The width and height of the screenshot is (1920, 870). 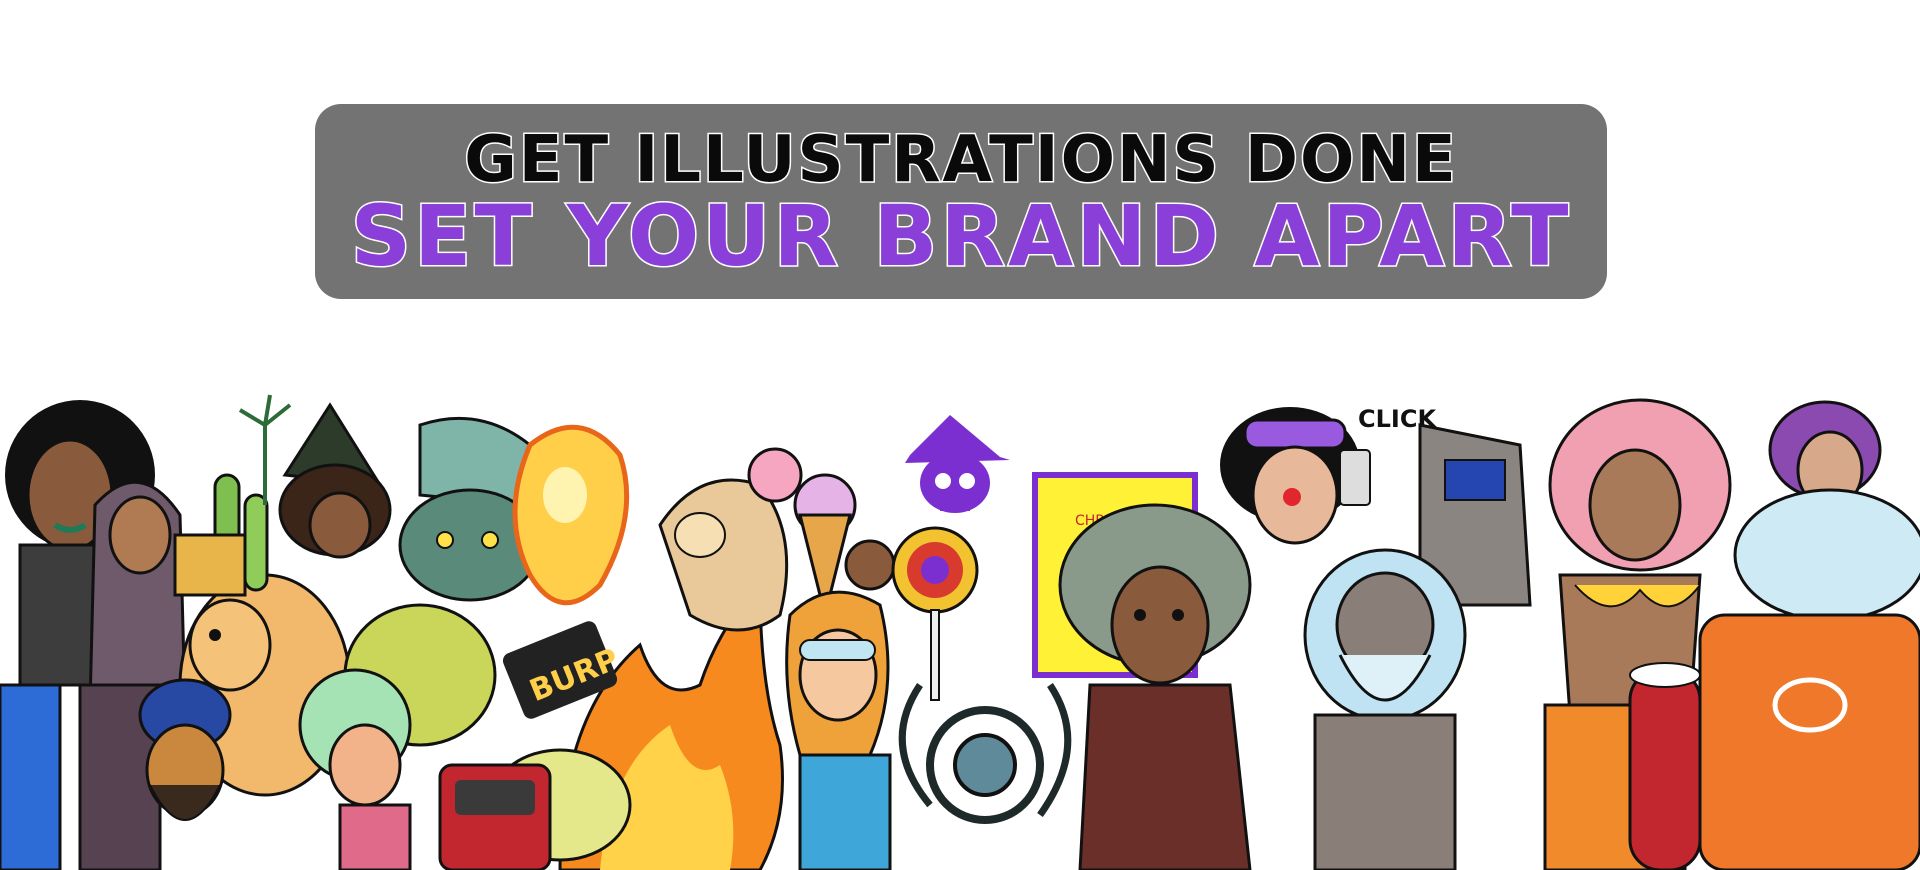 I want to click on banner-tagline: SET YOUR BRAND APART, so click(x=960, y=236).